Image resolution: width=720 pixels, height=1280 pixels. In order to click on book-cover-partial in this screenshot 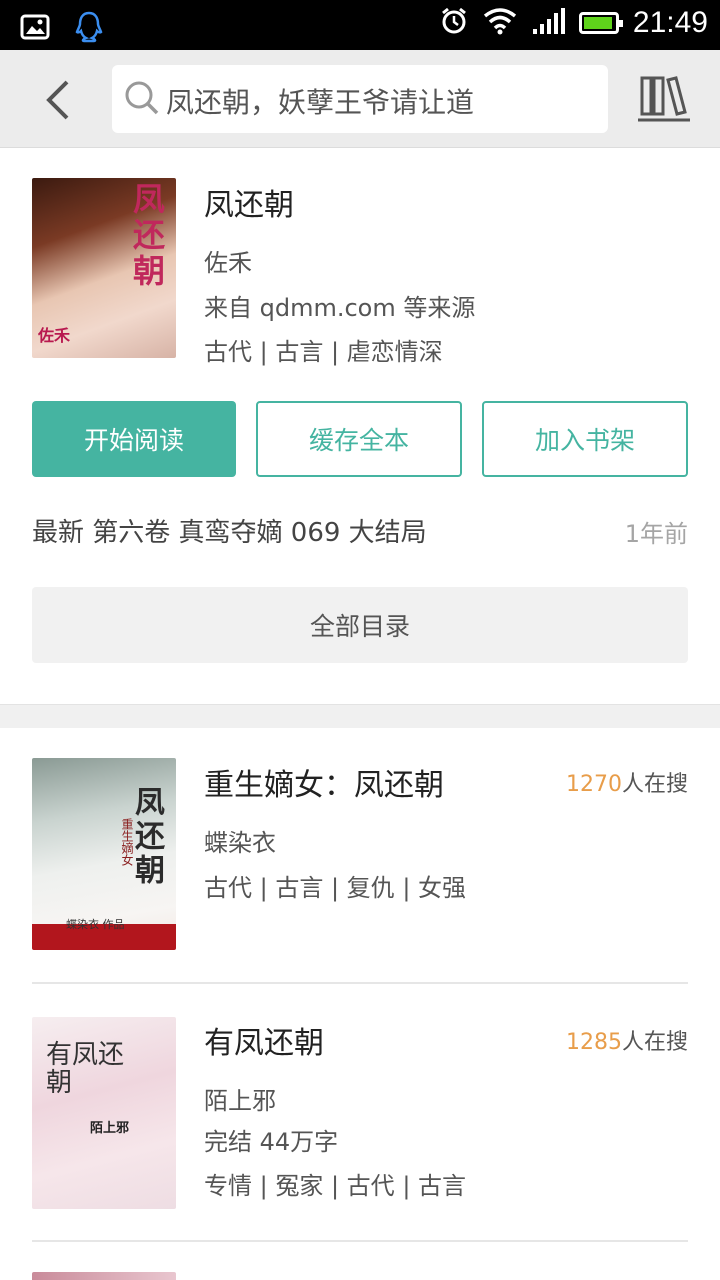, I will do `click(104, 1276)`.